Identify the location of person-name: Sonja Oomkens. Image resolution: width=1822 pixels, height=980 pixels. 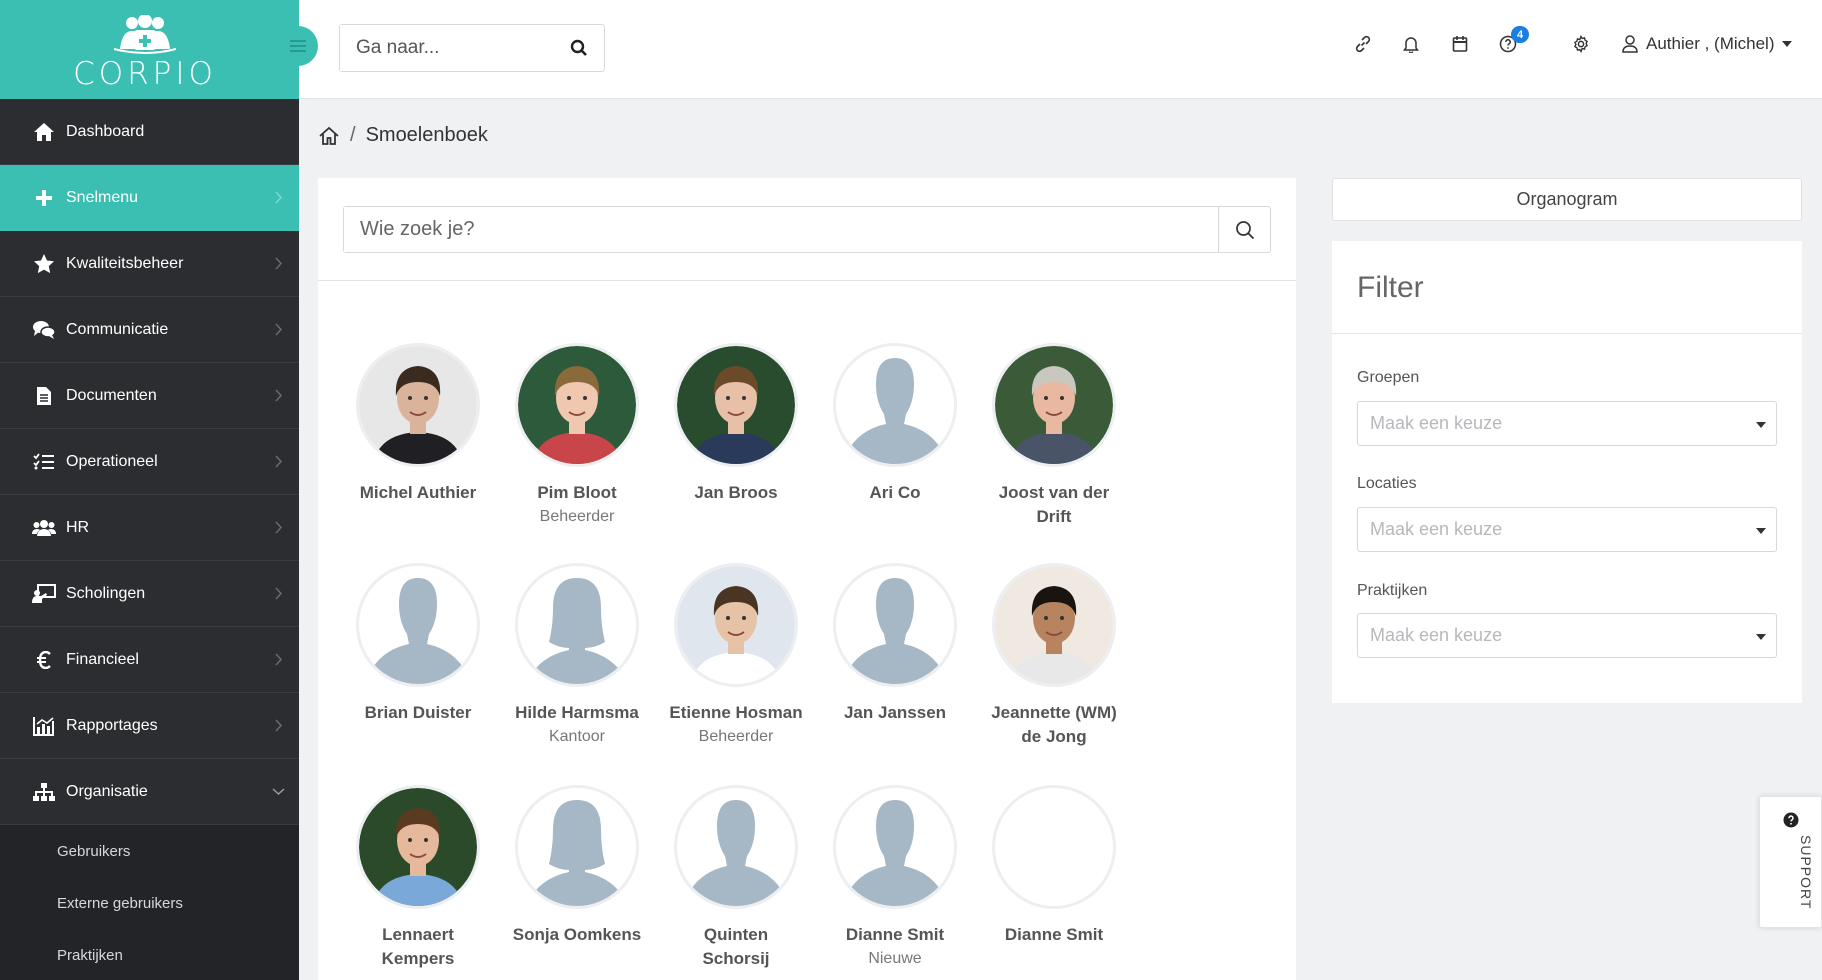
(577, 934).